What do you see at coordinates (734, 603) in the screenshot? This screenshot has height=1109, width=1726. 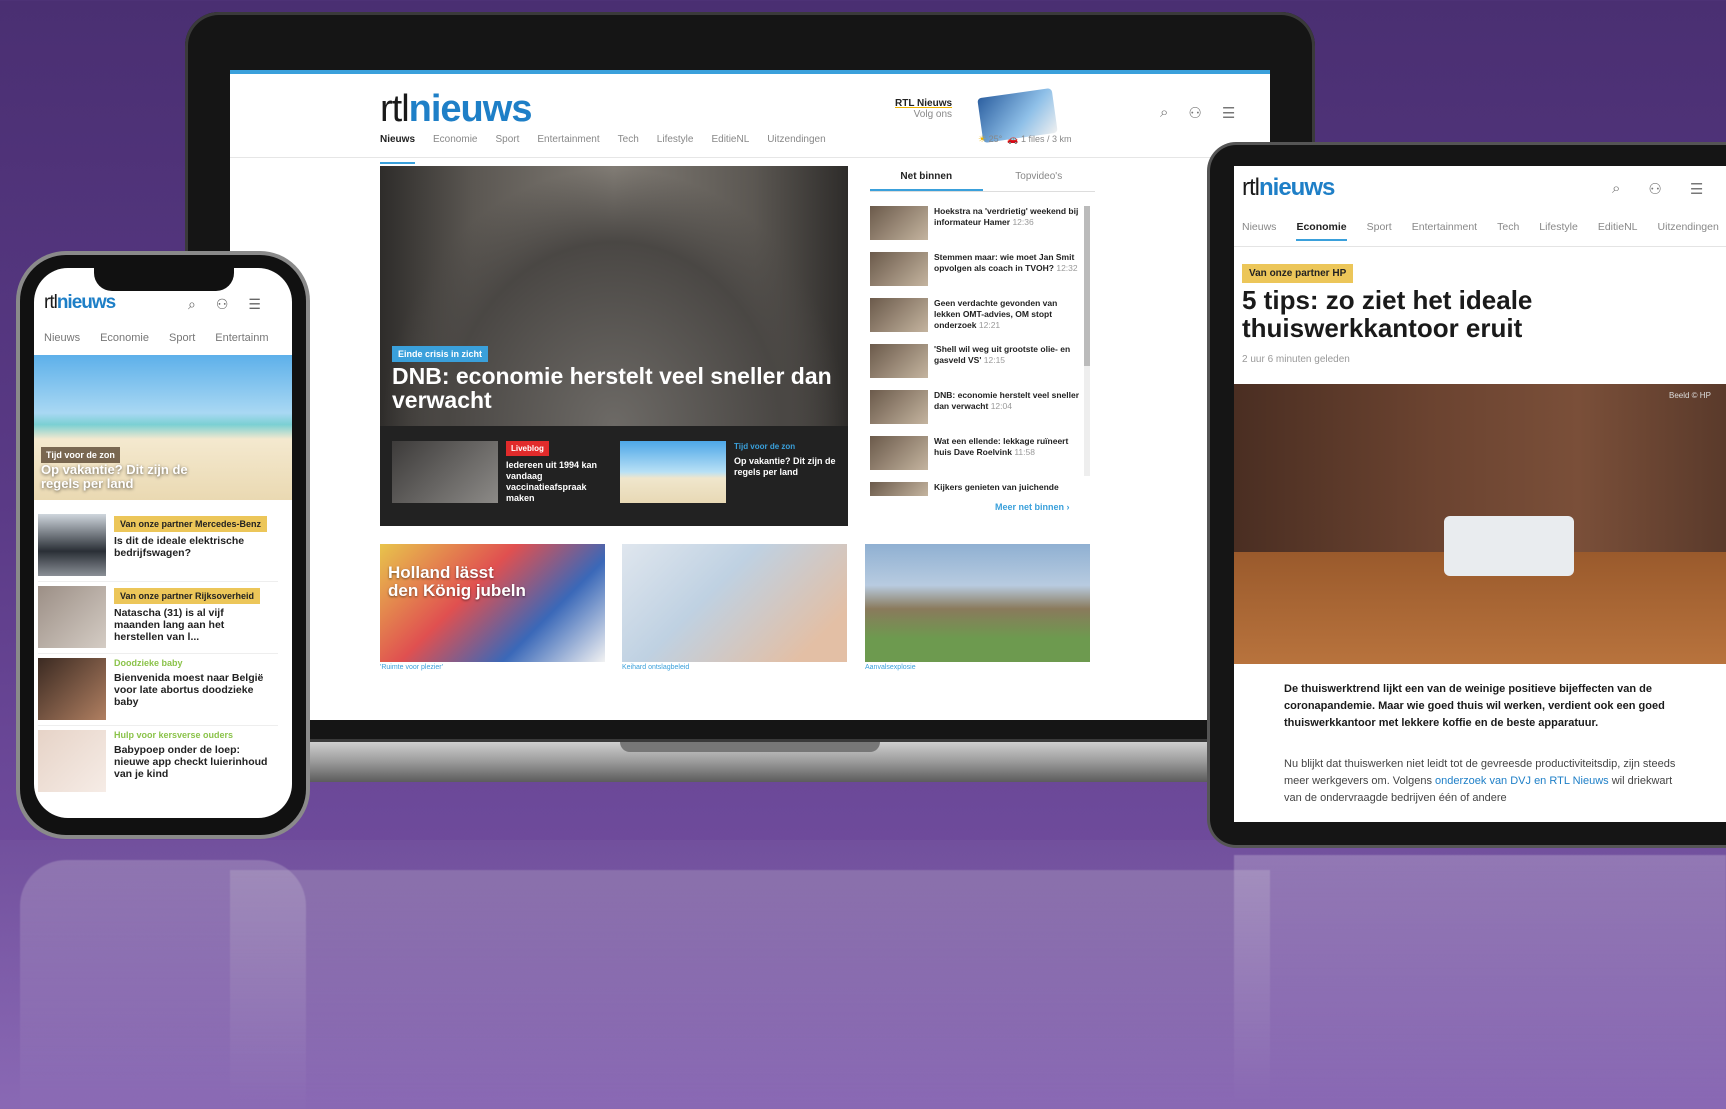 I see `article-card-water` at bounding box center [734, 603].